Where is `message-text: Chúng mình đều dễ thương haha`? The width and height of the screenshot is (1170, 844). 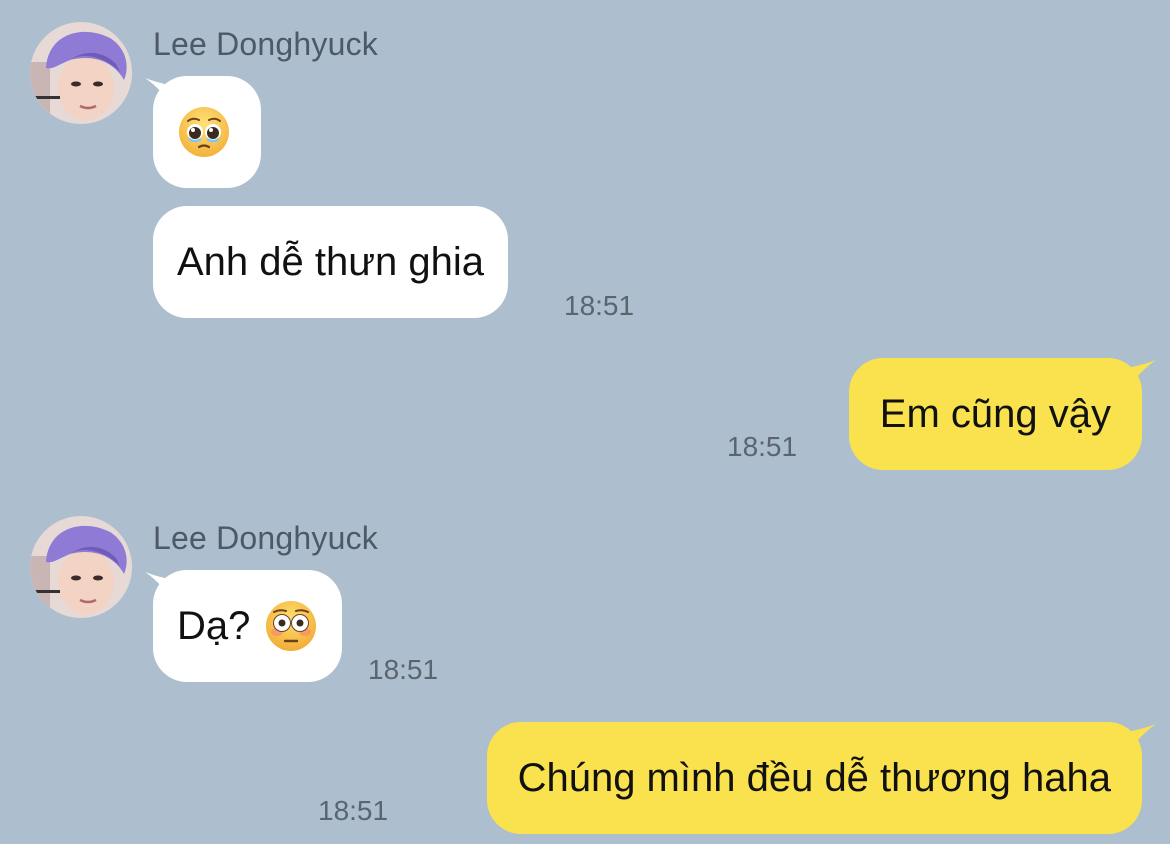 message-text: Chúng mình đều dễ thương haha is located at coordinates (814, 777).